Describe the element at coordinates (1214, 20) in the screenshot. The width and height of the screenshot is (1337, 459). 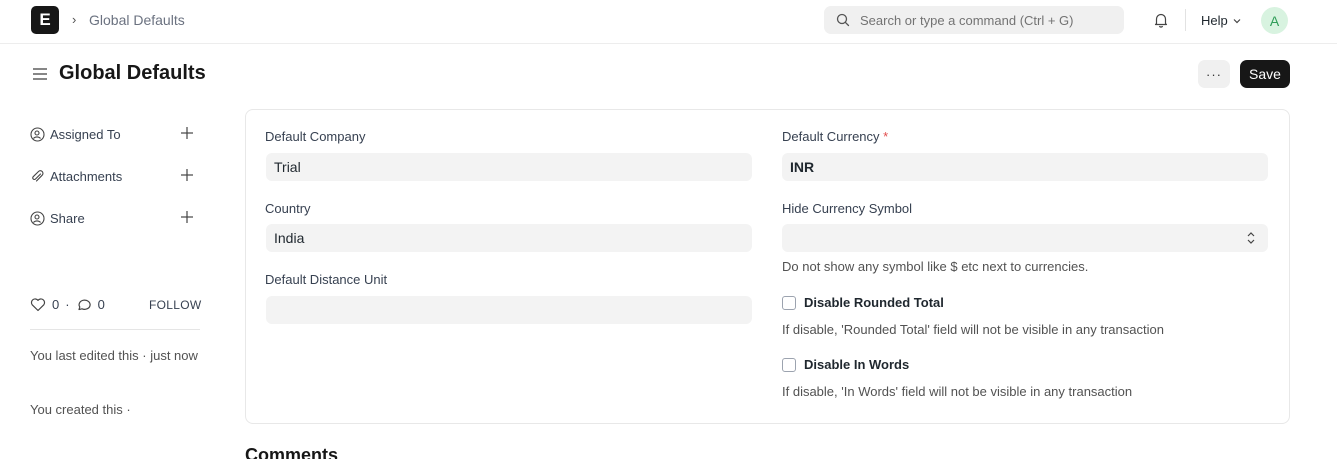
I see `help-label: Help` at that location.